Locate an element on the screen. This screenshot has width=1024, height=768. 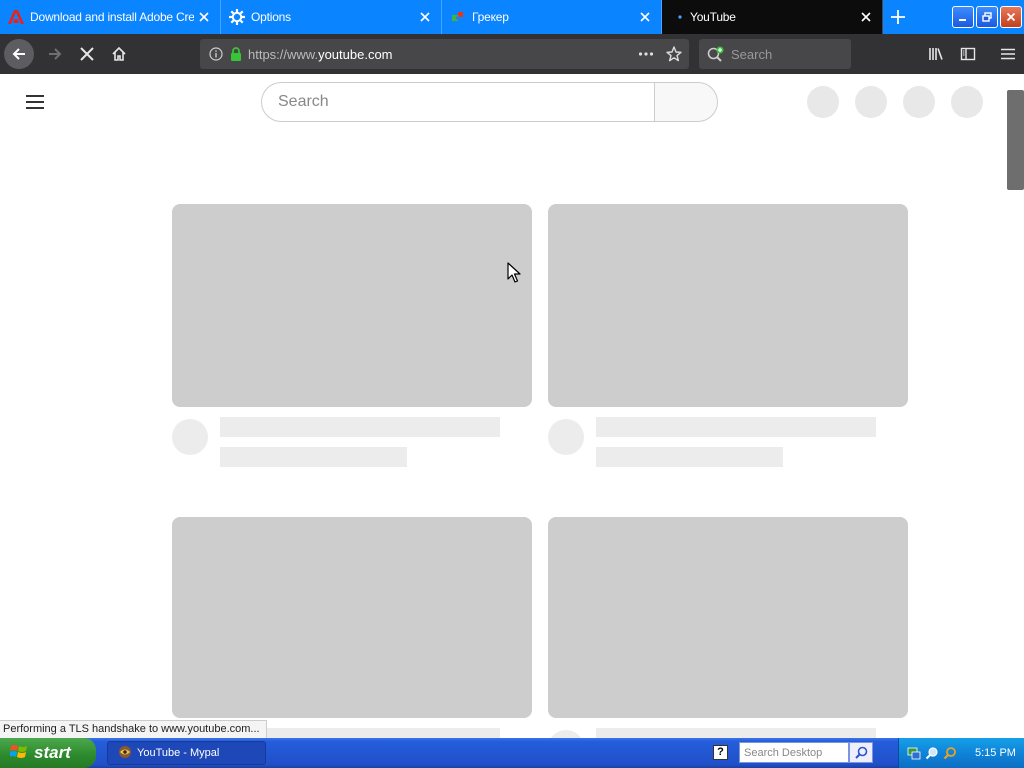
start-button: start is located at coordinates (48, 753).